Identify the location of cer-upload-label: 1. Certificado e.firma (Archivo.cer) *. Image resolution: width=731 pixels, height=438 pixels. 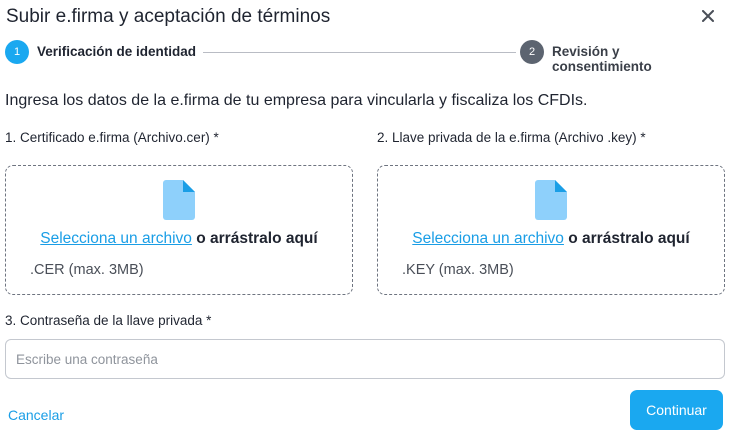
(112, 137).